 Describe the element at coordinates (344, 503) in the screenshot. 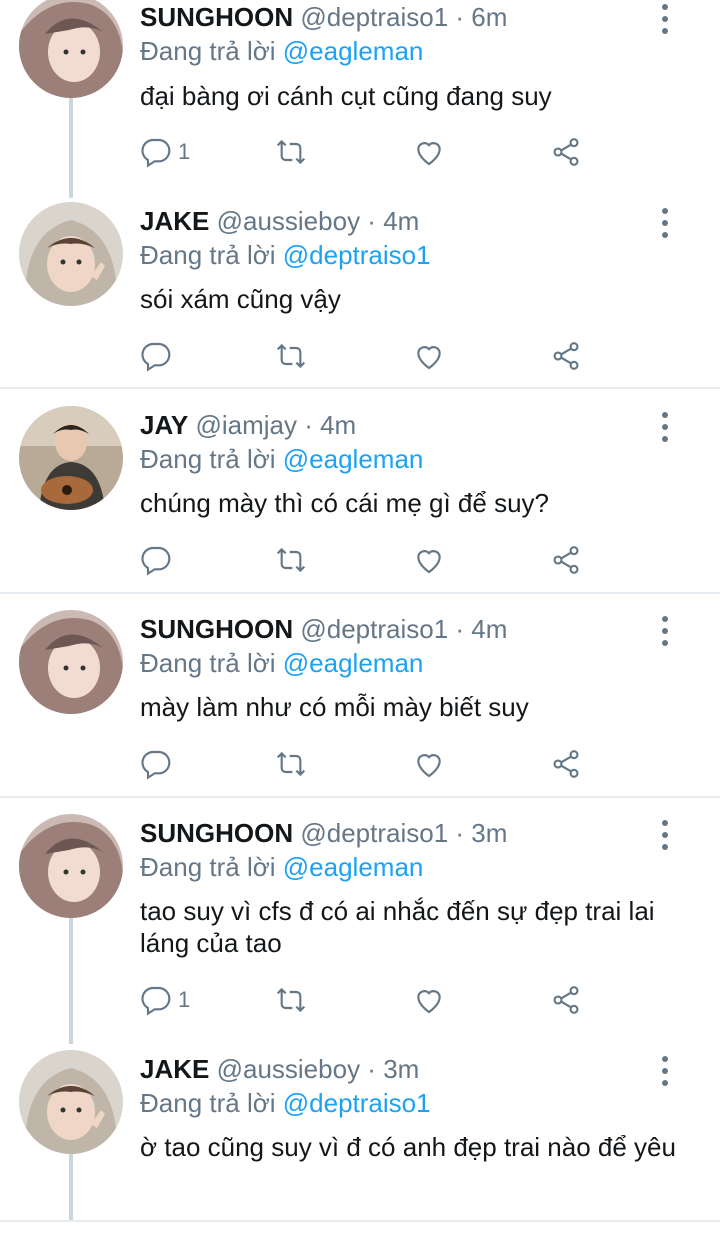

I see `tweet-text: chúng mày thì có cái mẹ gì để suy?` at that location.